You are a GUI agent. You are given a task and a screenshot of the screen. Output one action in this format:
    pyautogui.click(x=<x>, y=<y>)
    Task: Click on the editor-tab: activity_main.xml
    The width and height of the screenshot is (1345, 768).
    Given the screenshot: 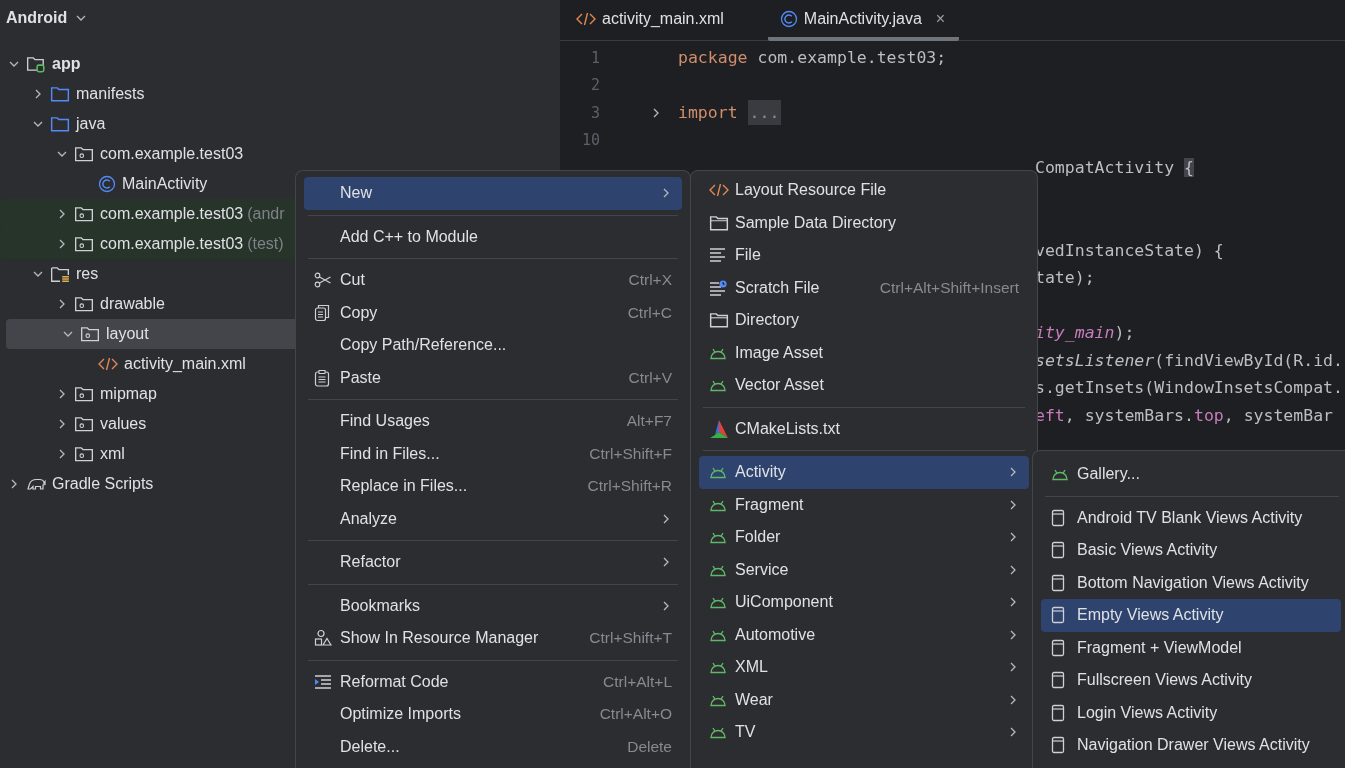 What is the action you would take?
    pyautogui.click(x=657, y=20)
    